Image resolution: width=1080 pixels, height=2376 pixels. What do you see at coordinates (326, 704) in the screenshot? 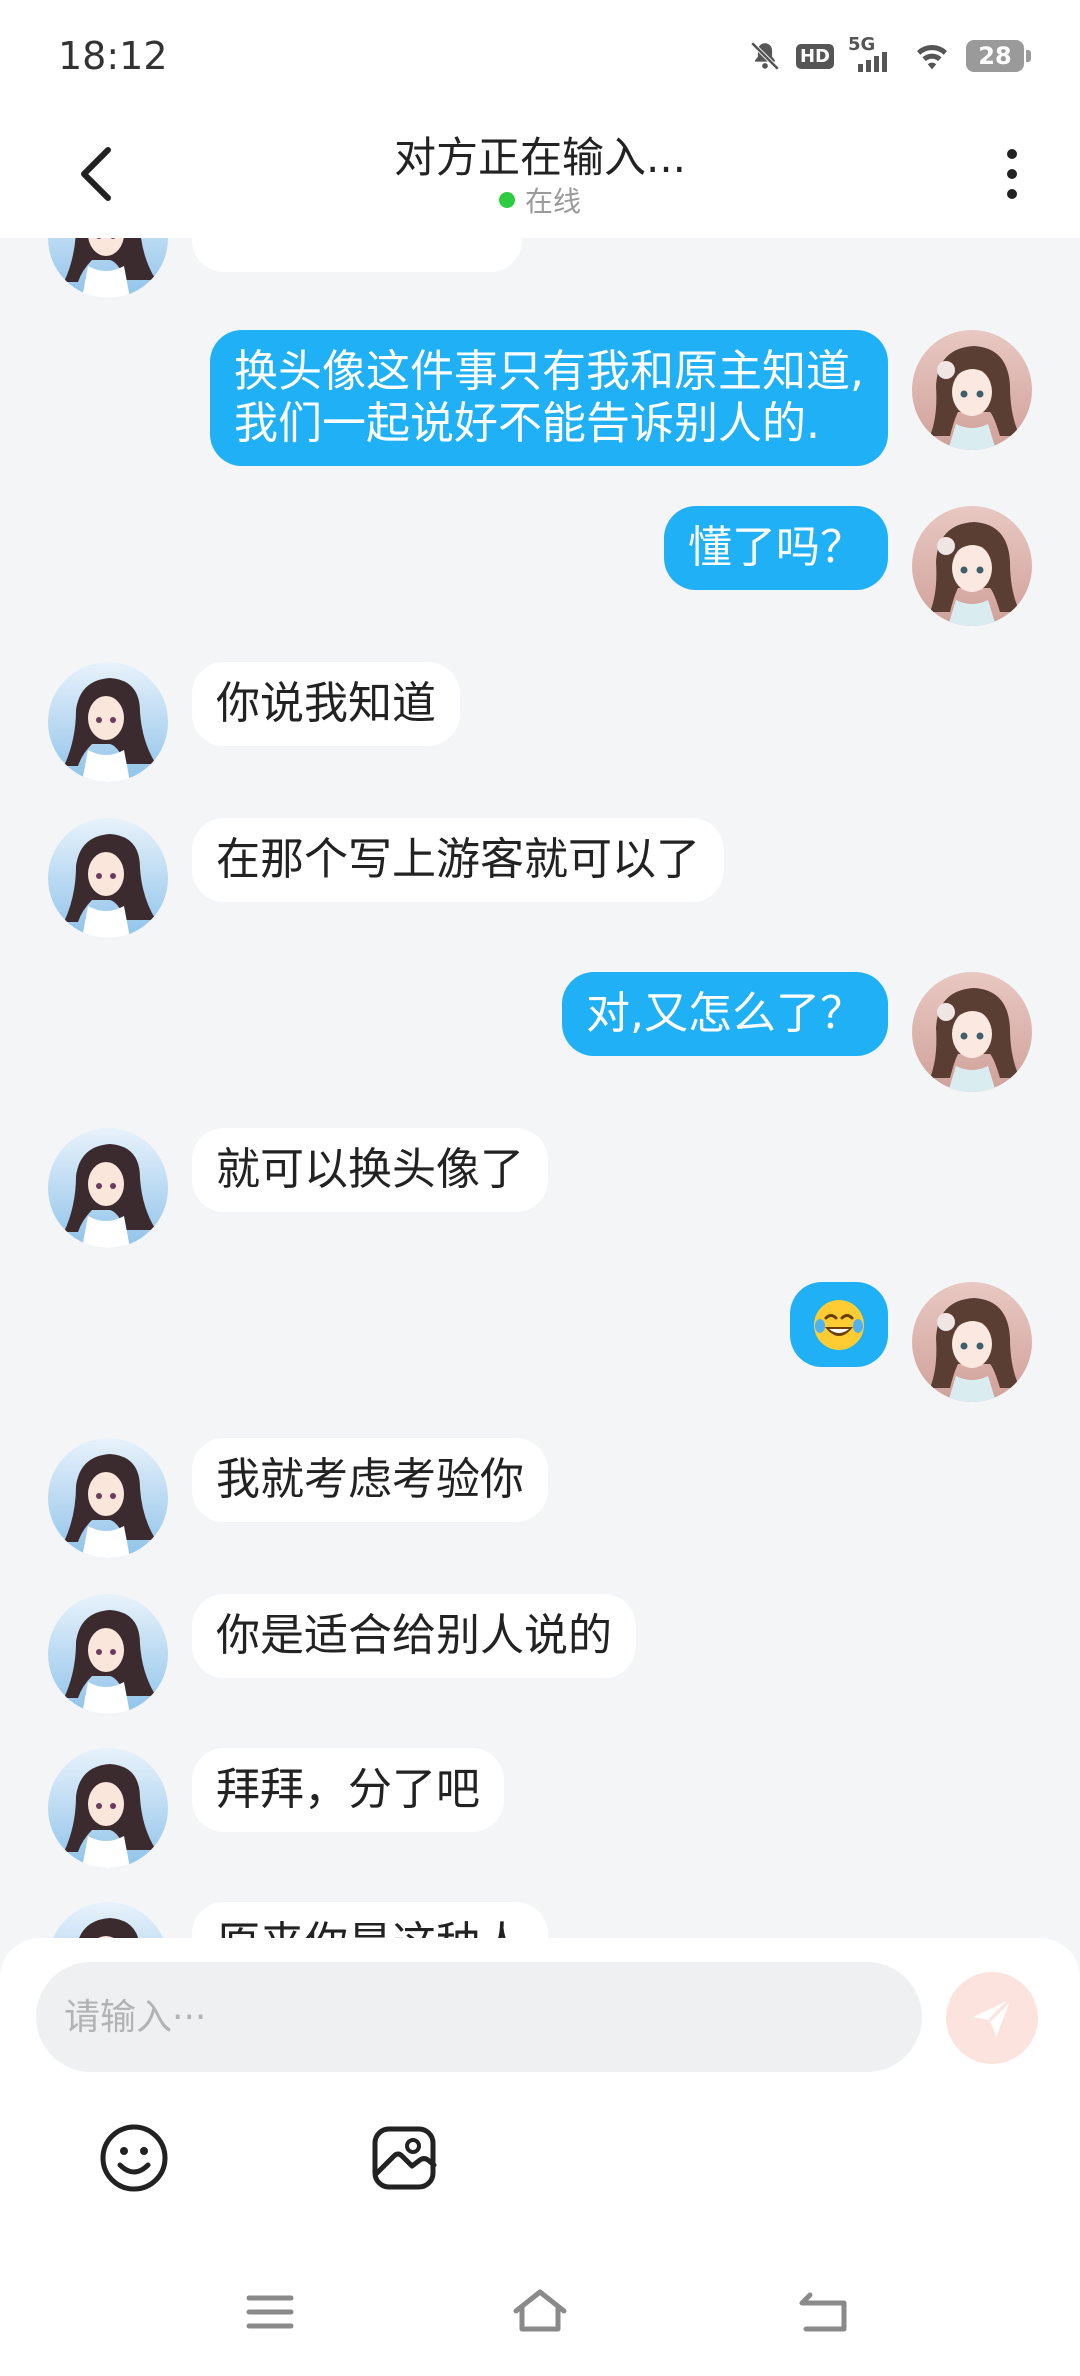
I see `message-bubble: 你说我知道` at bounding box center [326, 704].